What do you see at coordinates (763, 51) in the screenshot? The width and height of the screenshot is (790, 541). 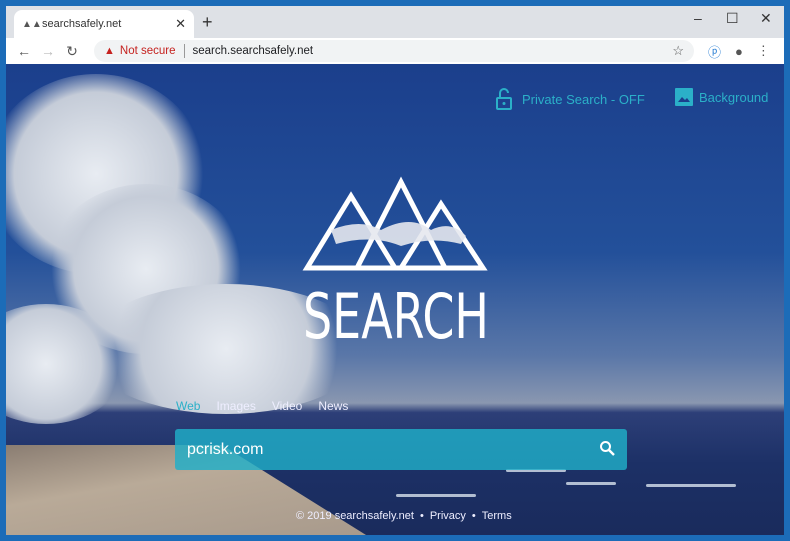 I see `menu-icon: ⋮` at bounding box center [763, 51].